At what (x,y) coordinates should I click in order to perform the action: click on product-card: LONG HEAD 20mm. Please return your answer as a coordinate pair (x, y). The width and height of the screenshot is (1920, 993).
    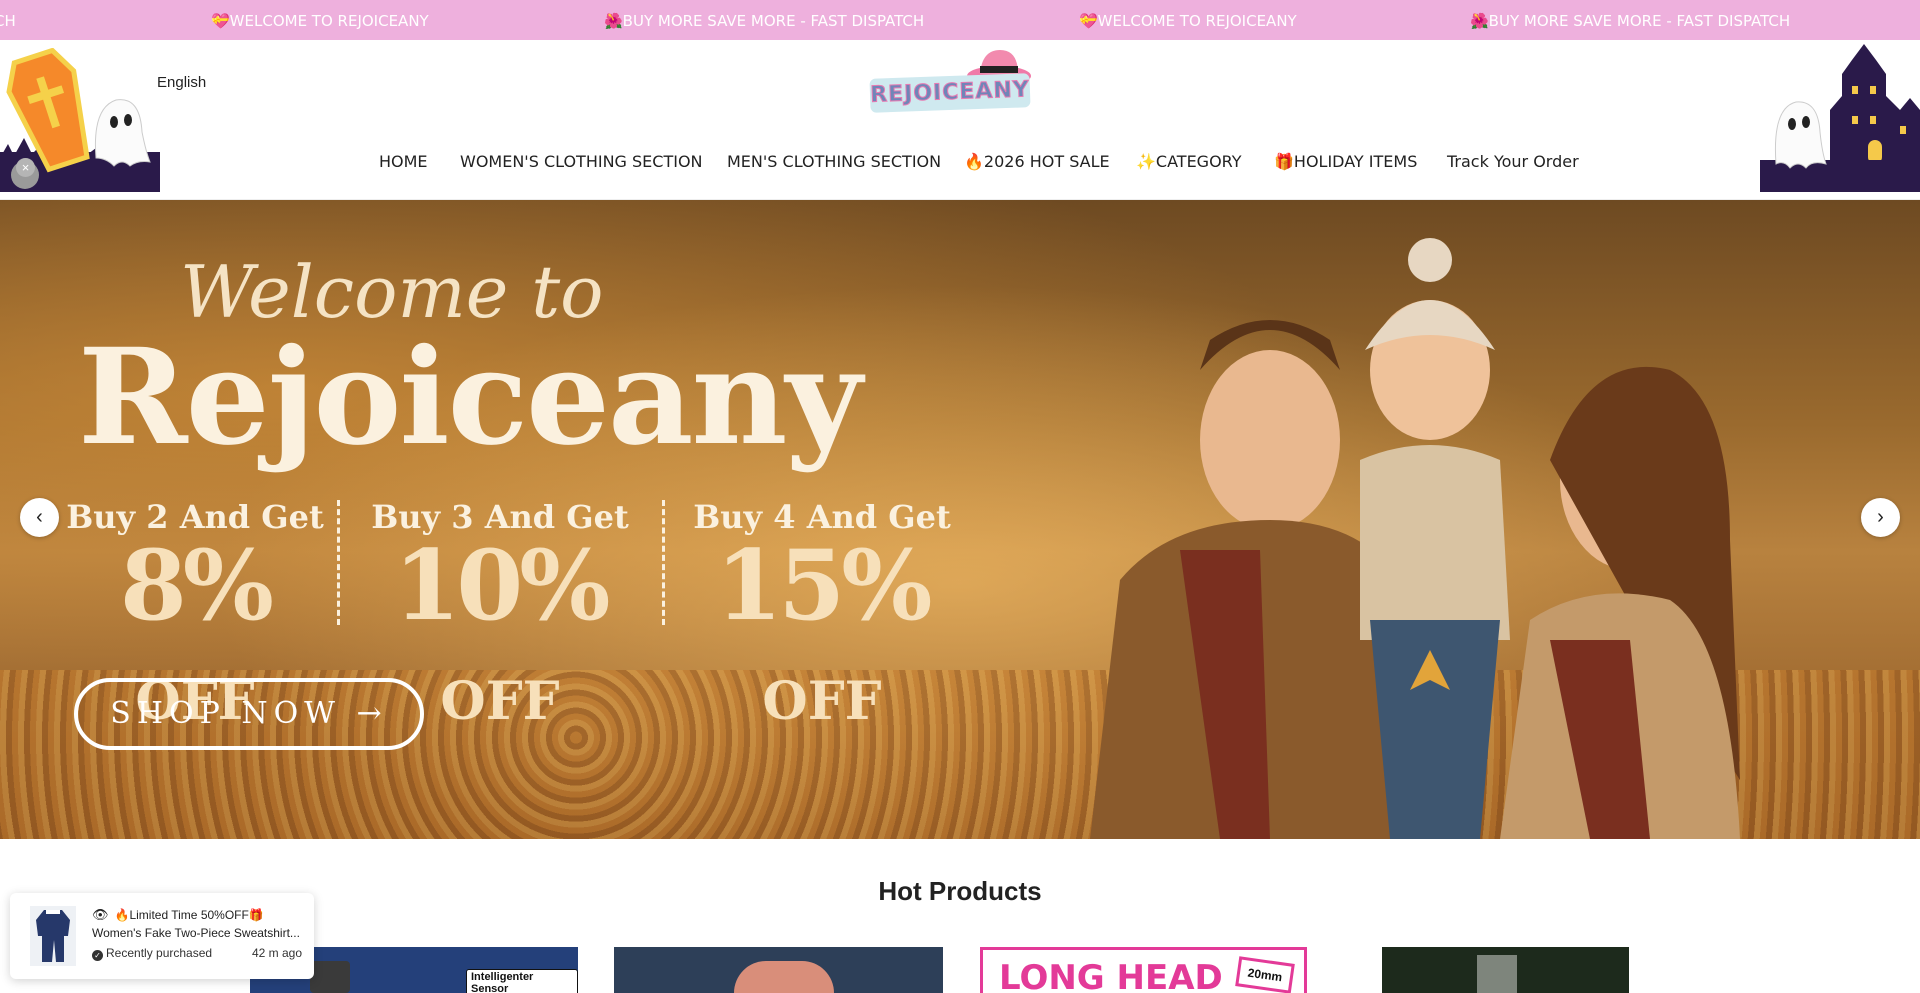
    Looking at the image, I should click on (1143, 970).